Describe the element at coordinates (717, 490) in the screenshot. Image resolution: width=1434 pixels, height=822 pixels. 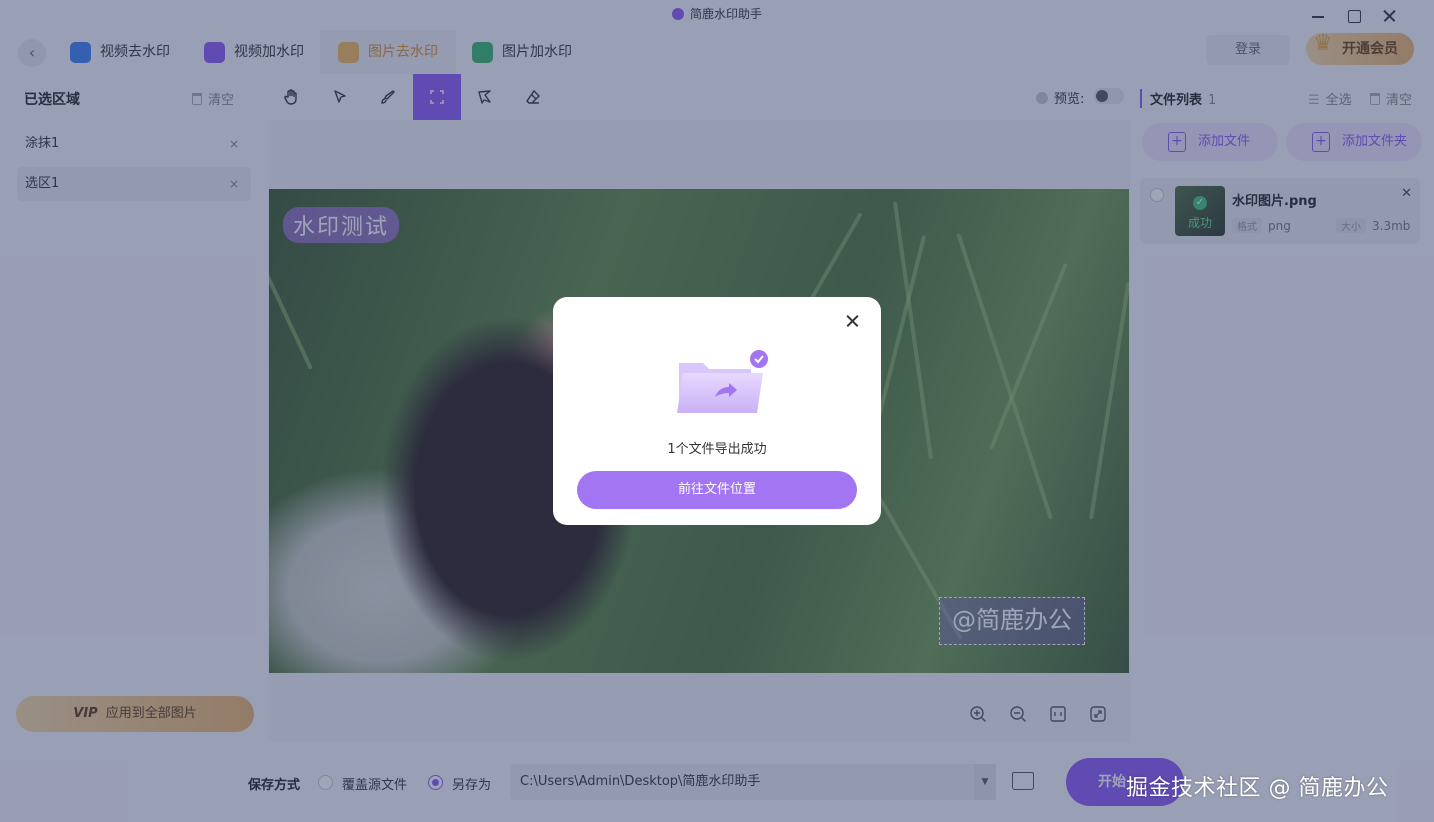
I see `open-file-location-button: 前往文件位置` at that location.